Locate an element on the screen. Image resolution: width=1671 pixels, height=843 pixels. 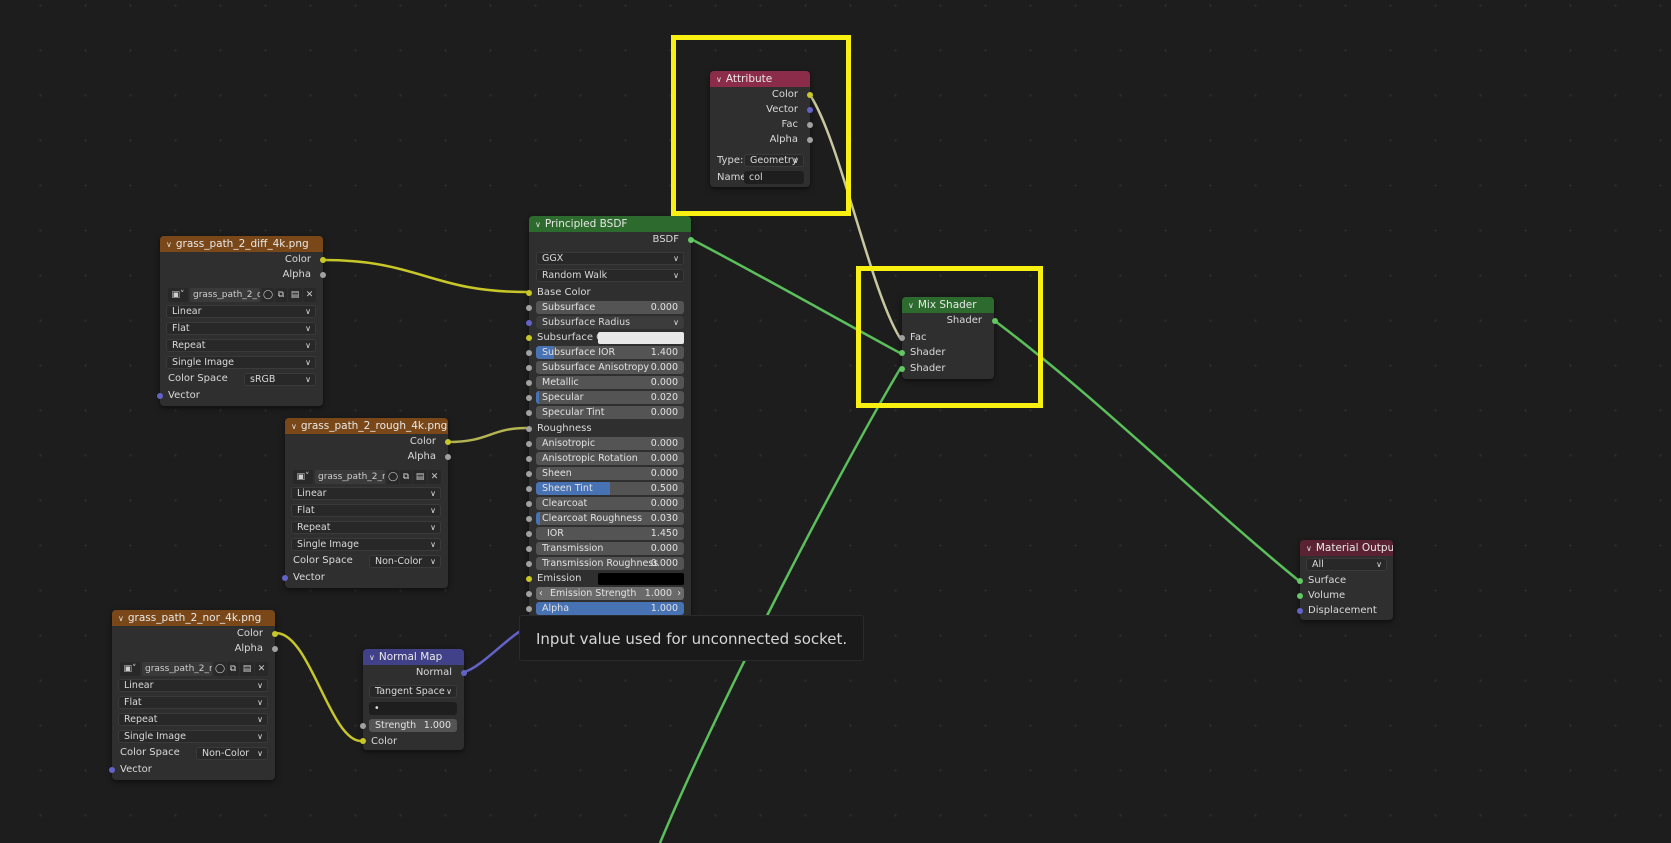
socket-alpha-in is located at coordinates (529, 609).